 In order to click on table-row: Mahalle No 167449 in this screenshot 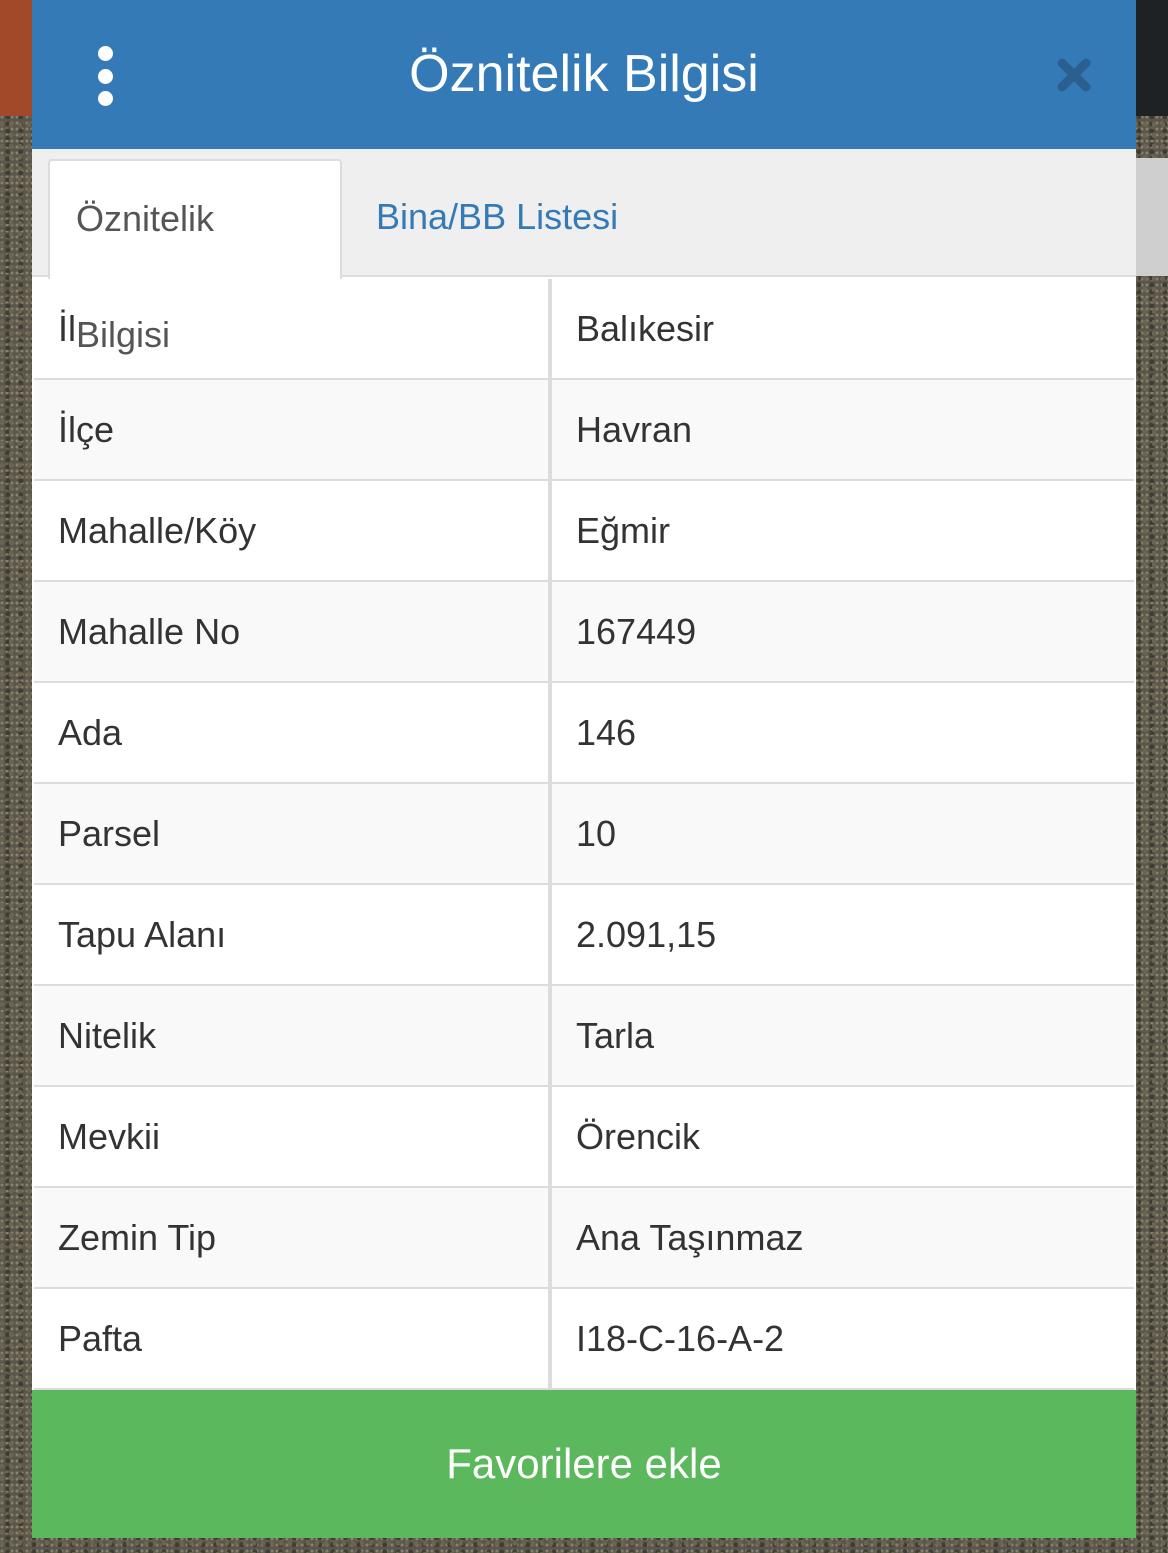, I will do `click(584, 632)`.